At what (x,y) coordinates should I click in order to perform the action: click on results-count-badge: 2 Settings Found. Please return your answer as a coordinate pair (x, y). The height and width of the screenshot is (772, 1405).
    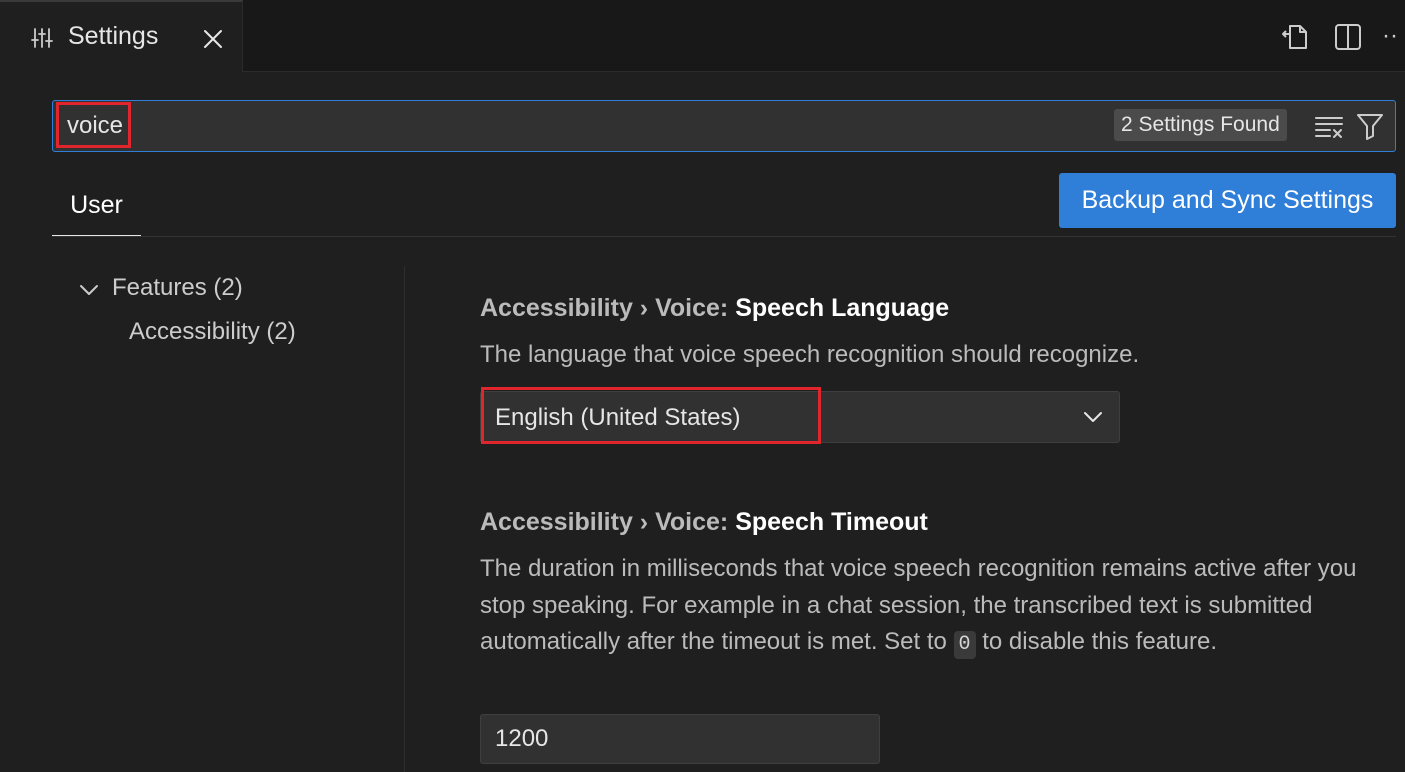
    Looking at the image, I should click on (1200, 125).